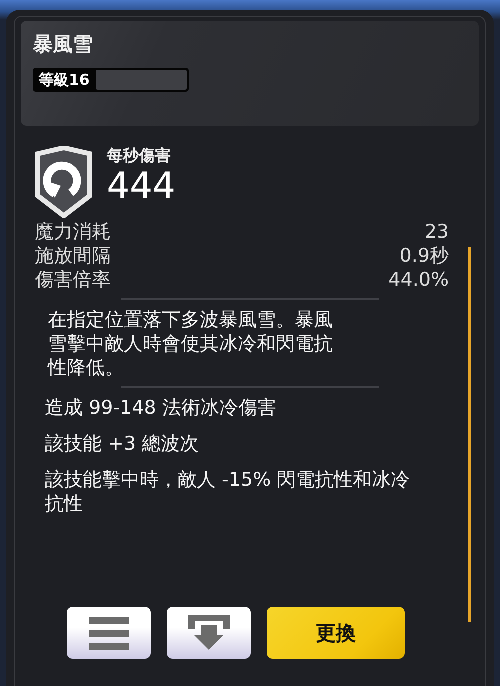  Describe the element at coordinates (73, 280) in the screenshot. I see `stat-label: 傷害倍率` at that location.